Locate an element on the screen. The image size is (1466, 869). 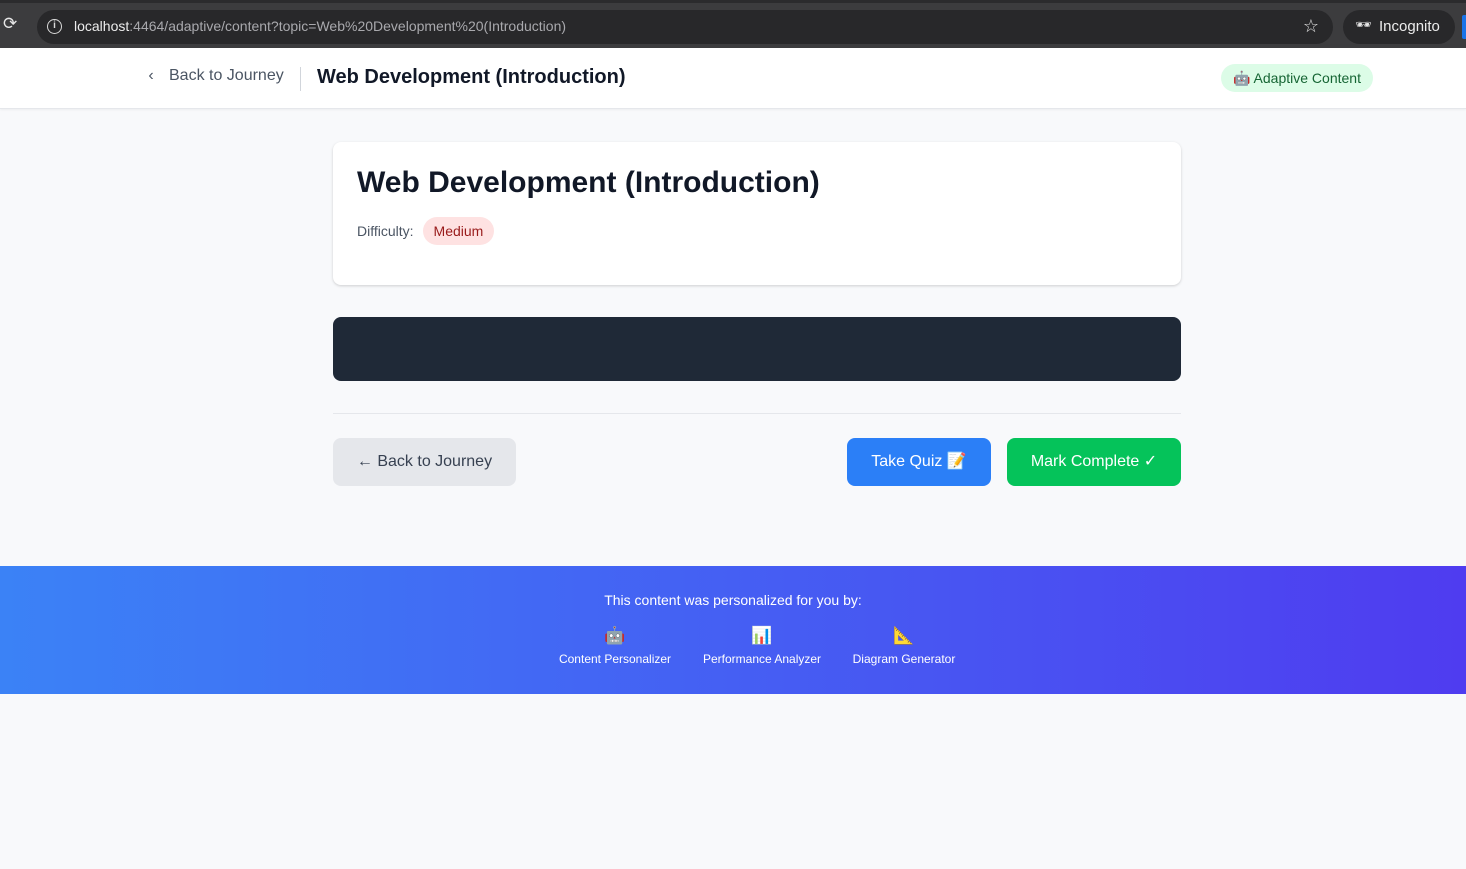
incognito-label: Incognito is located at coordinates (1409, 26).